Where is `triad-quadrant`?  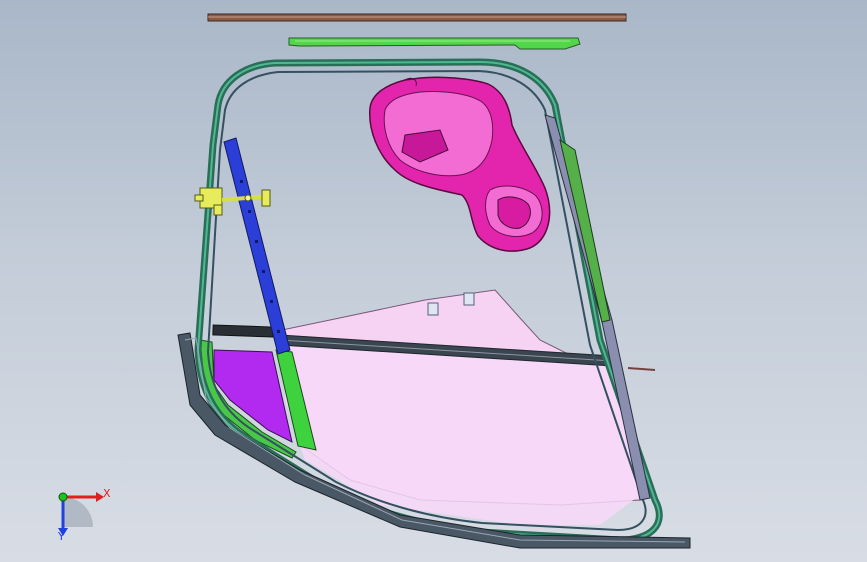
triad-quadrant is located at coordinates (78, 512).